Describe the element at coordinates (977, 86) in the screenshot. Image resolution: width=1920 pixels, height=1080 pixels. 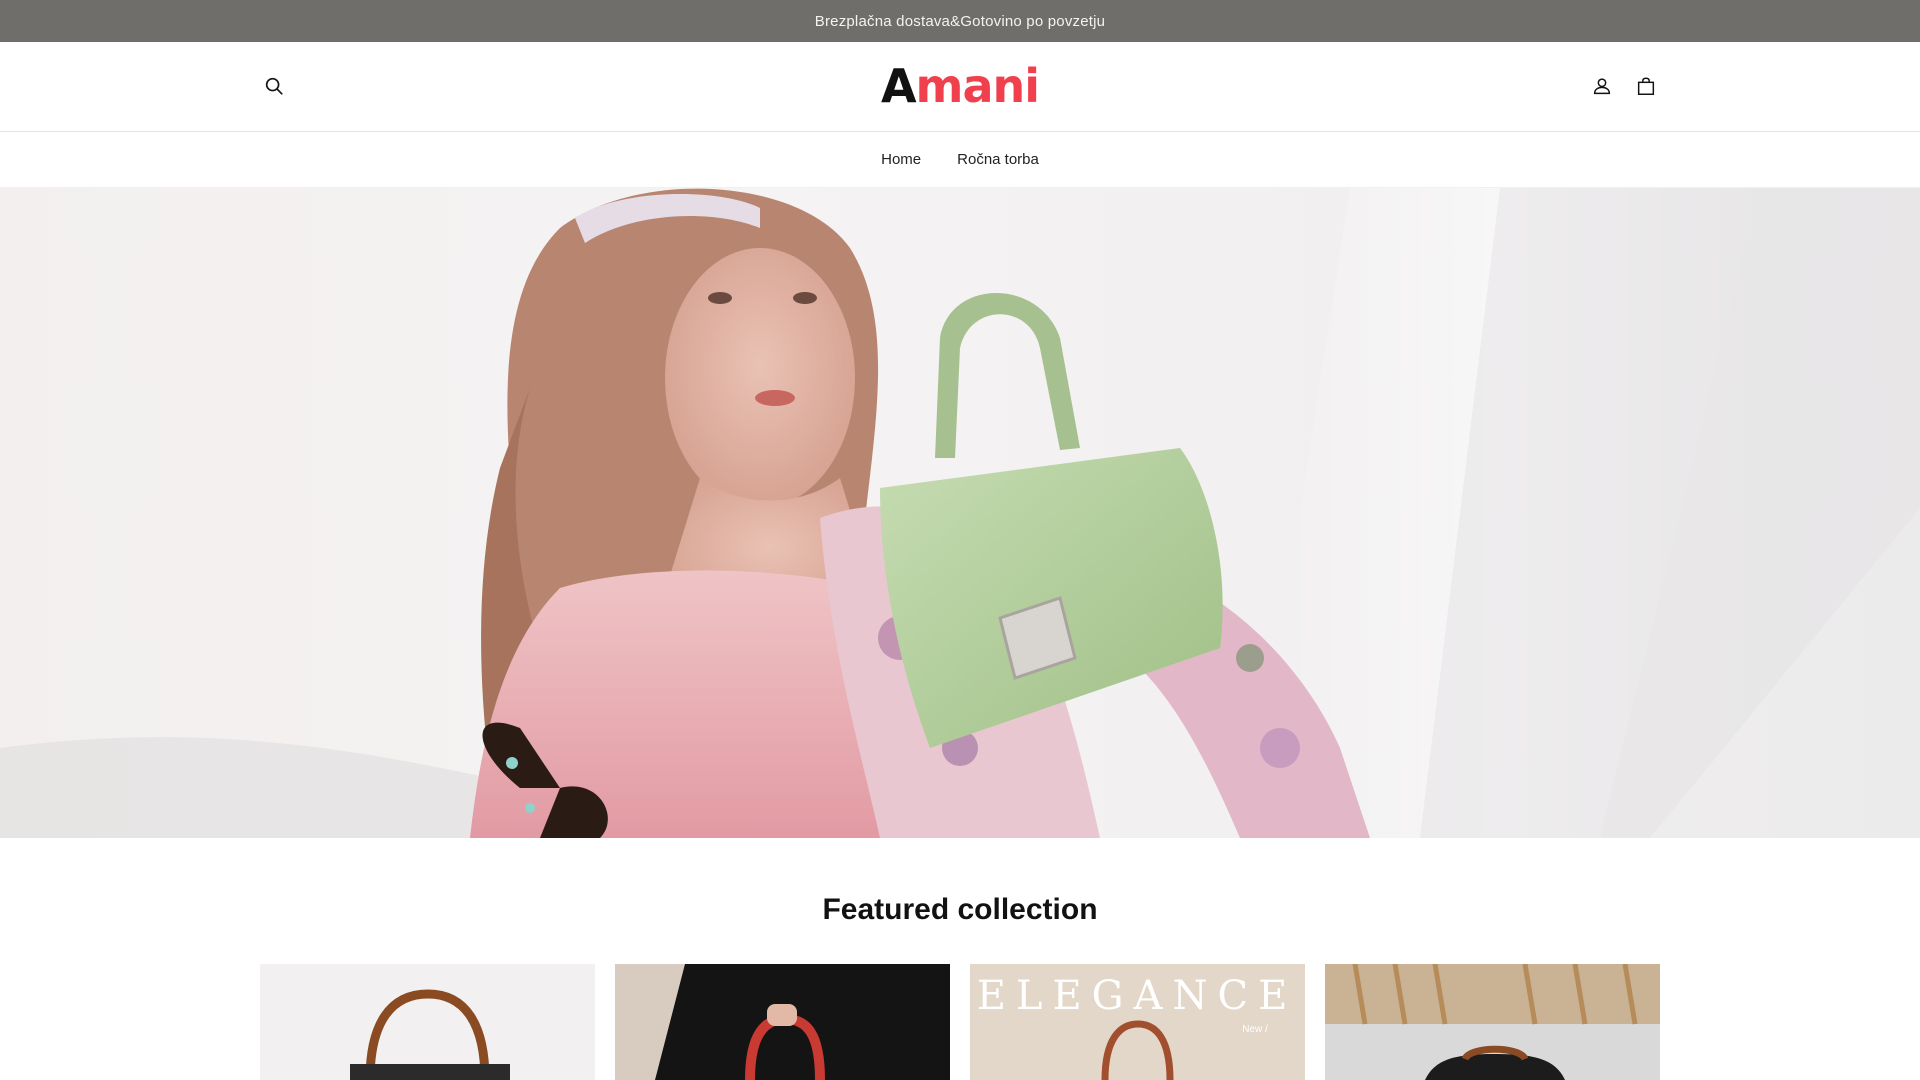
I see `logo-rest: mani` at that location.